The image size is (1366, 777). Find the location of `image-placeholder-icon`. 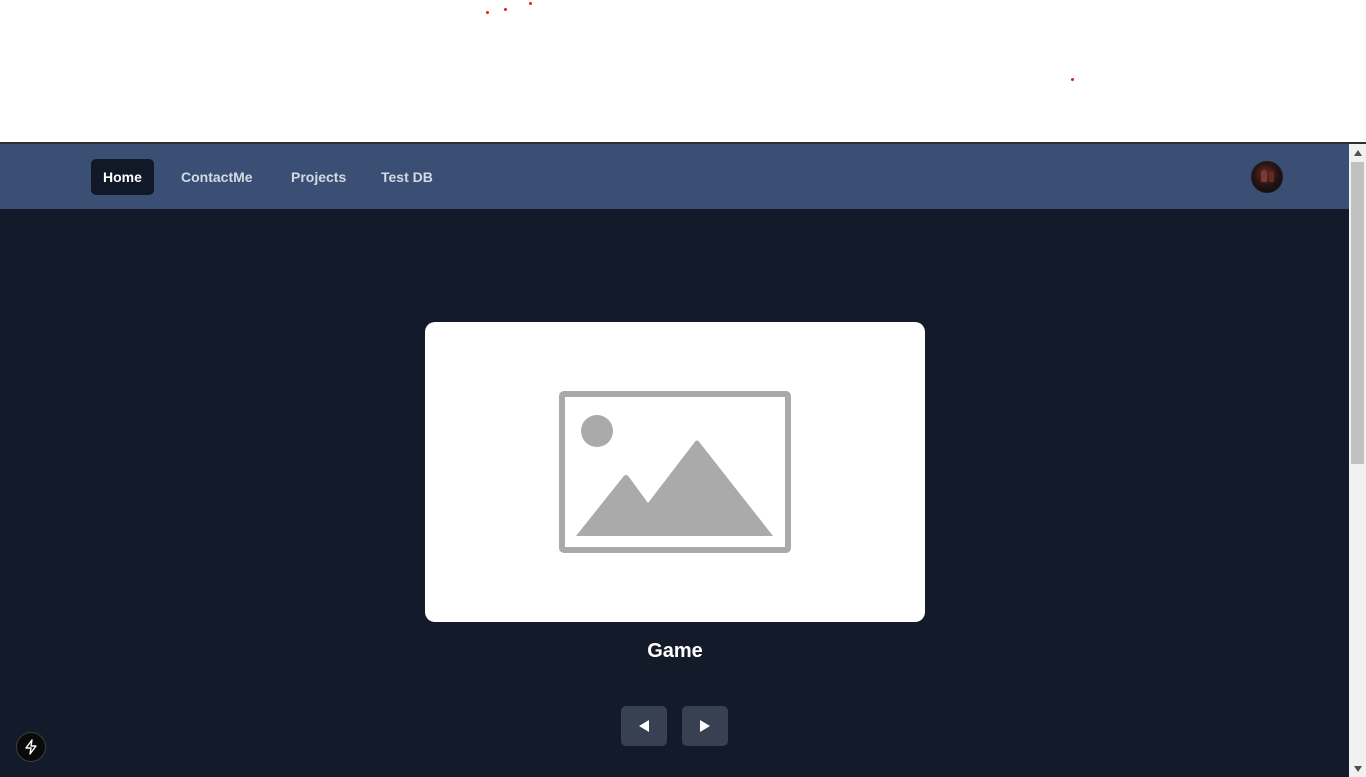

image-placeholder-icon is located at coordinates (675, 472).